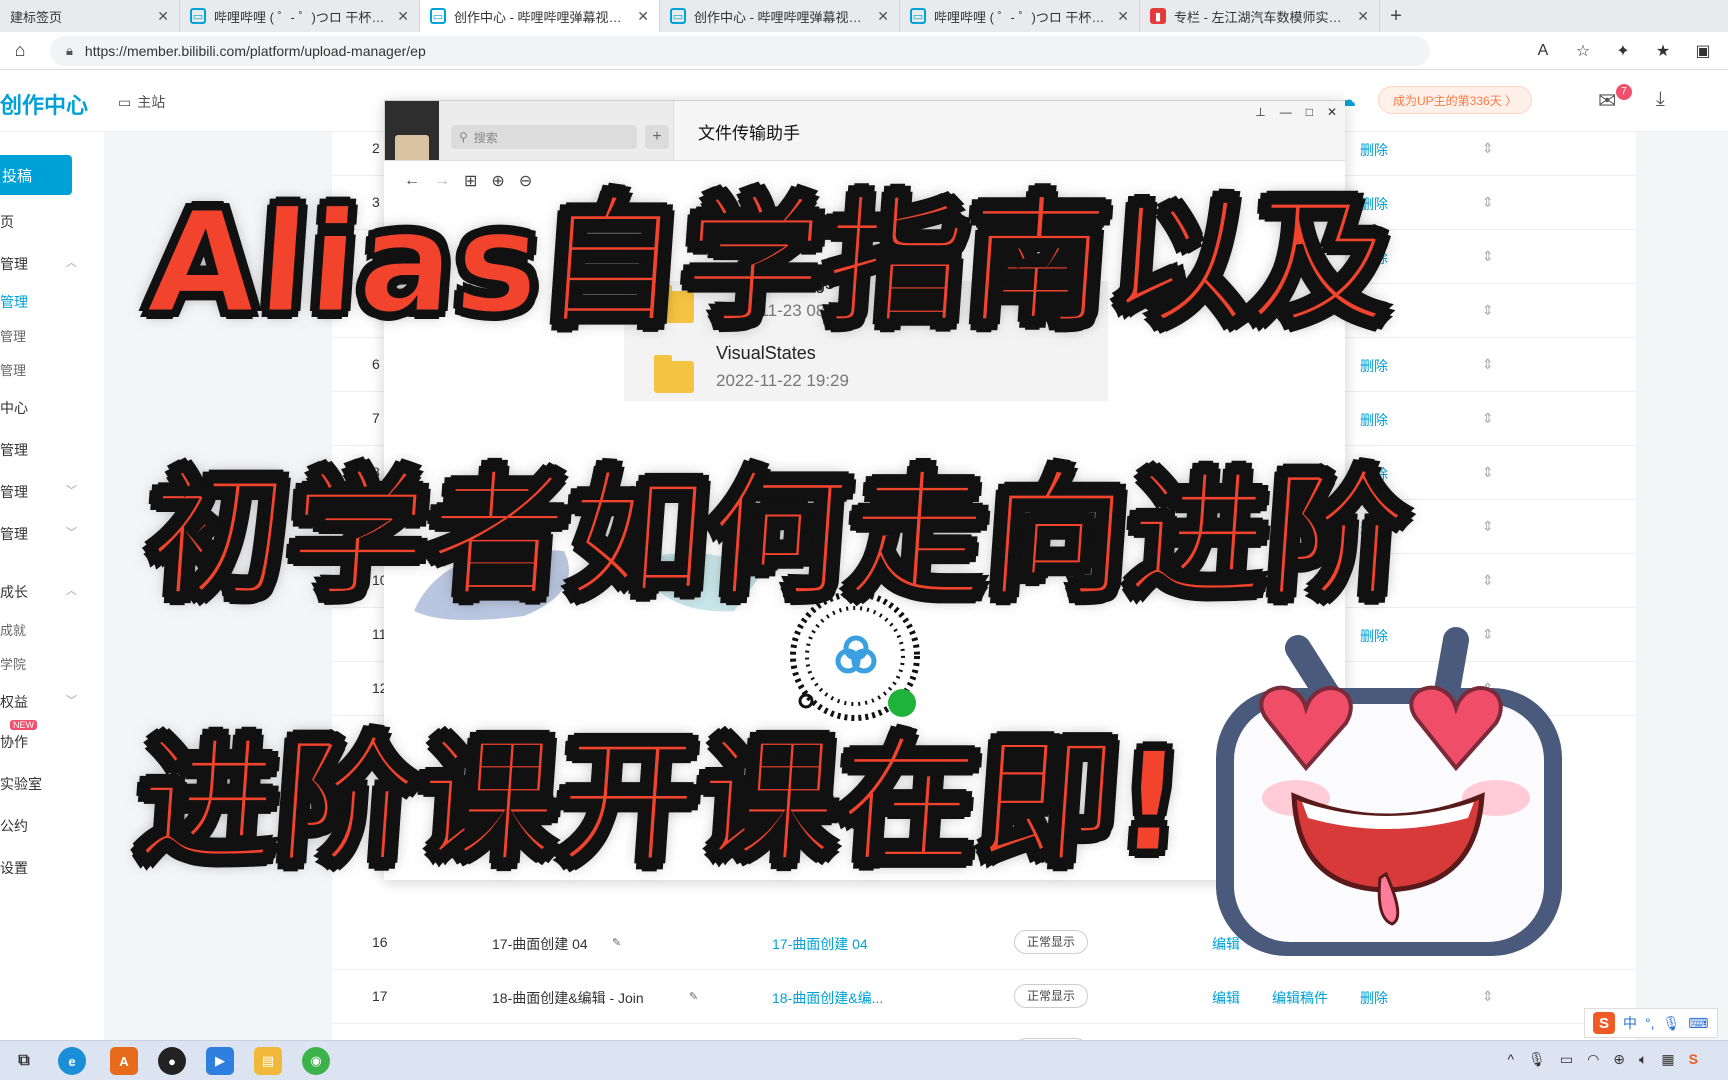 This screenshot has width=1728, height=1080. What do you see at coordinates (1619, 1059) in the screenshot?
I see `ime-tray-icon: ⊕` at bounding box center [1619, 1059].